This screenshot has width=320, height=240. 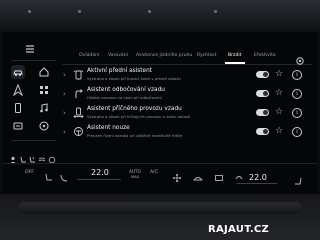 What do you see at coordinates (299, 178) in the screenshot?
I see `seat-heating-right-icon` at bounding box center [299, 178].